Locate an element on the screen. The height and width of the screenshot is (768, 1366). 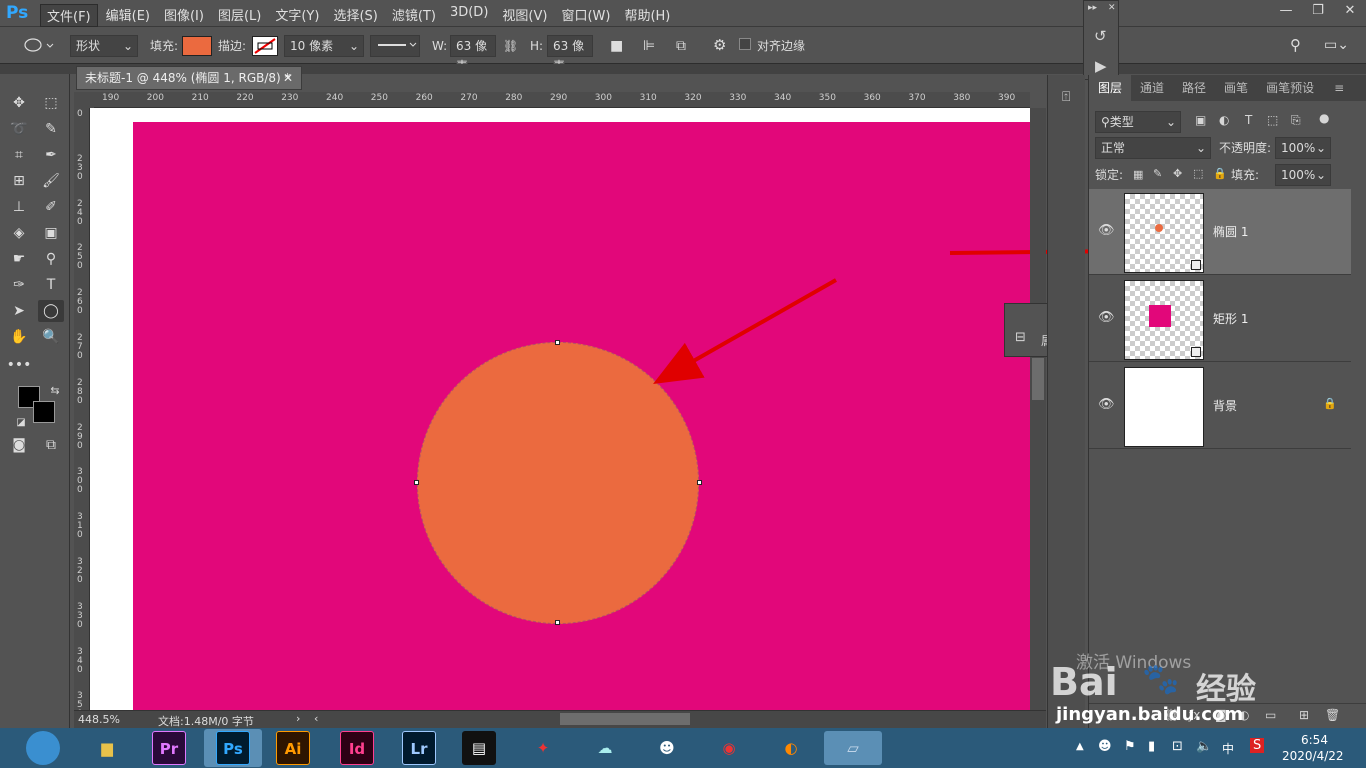
stroke-width-field: 10 像素 ⌄ is located at coordinates (324, 46).